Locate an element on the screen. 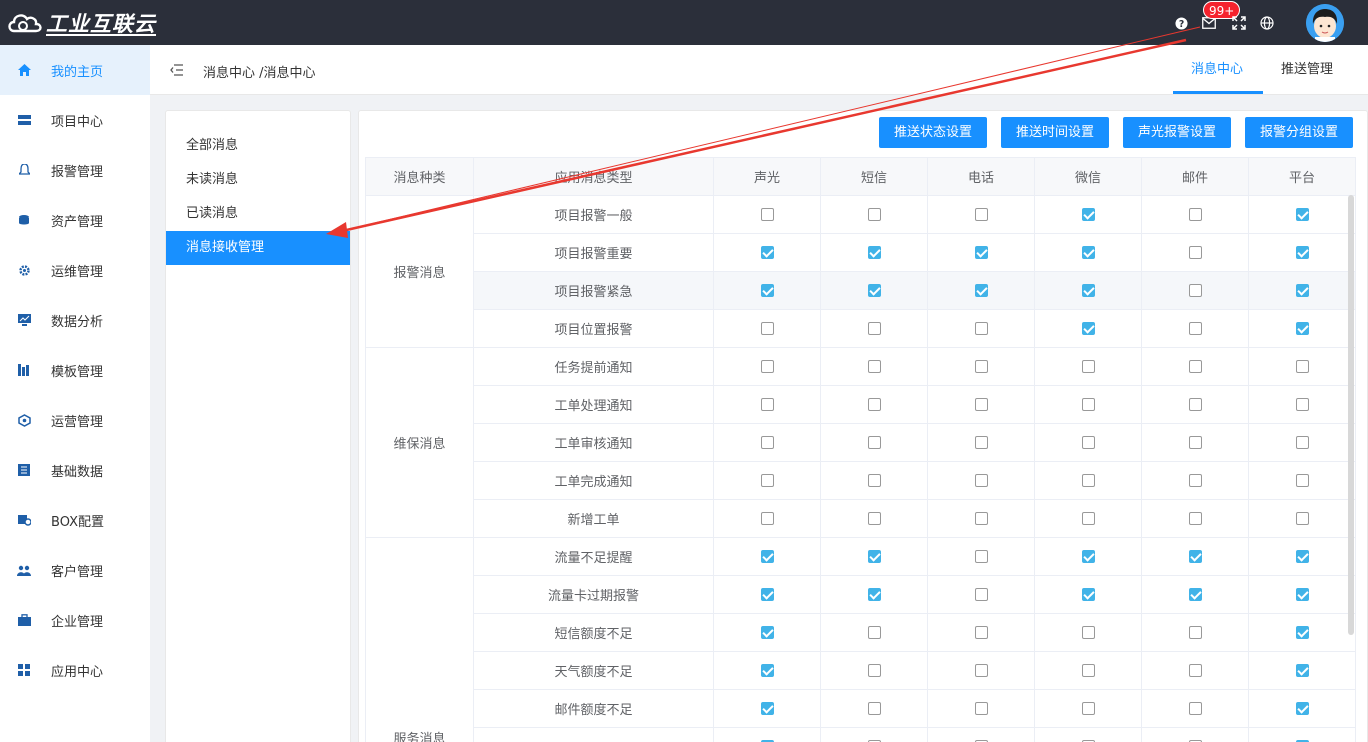 This screenshot has height=742, width=1368. sidebar-item-10: 客户管理 is located at coordinates (75, 570).